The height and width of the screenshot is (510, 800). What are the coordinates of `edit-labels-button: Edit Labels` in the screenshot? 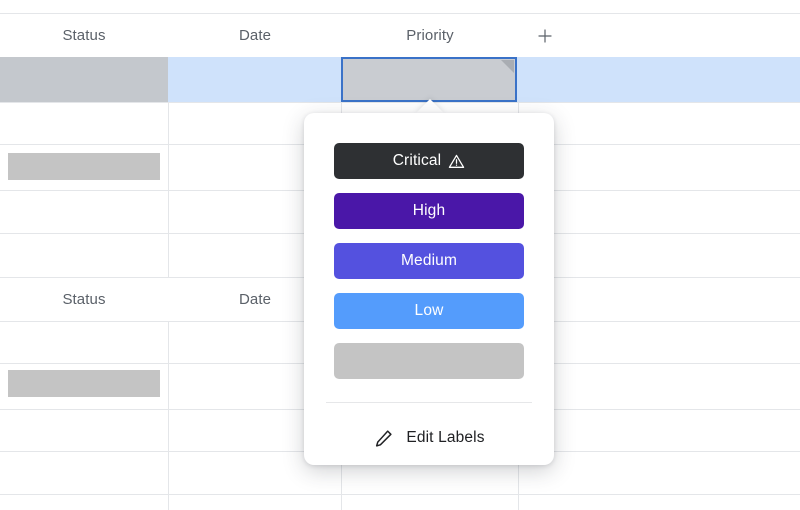 It's located at (429, 438).